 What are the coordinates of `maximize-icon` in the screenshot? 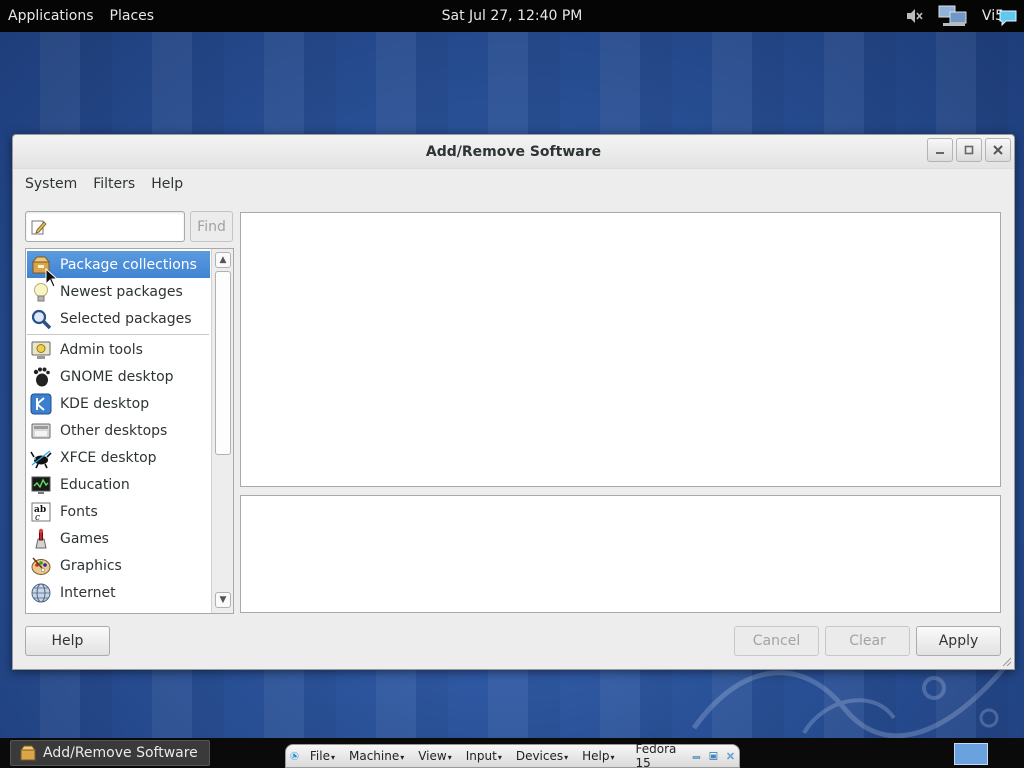 It's located at (969, 150).